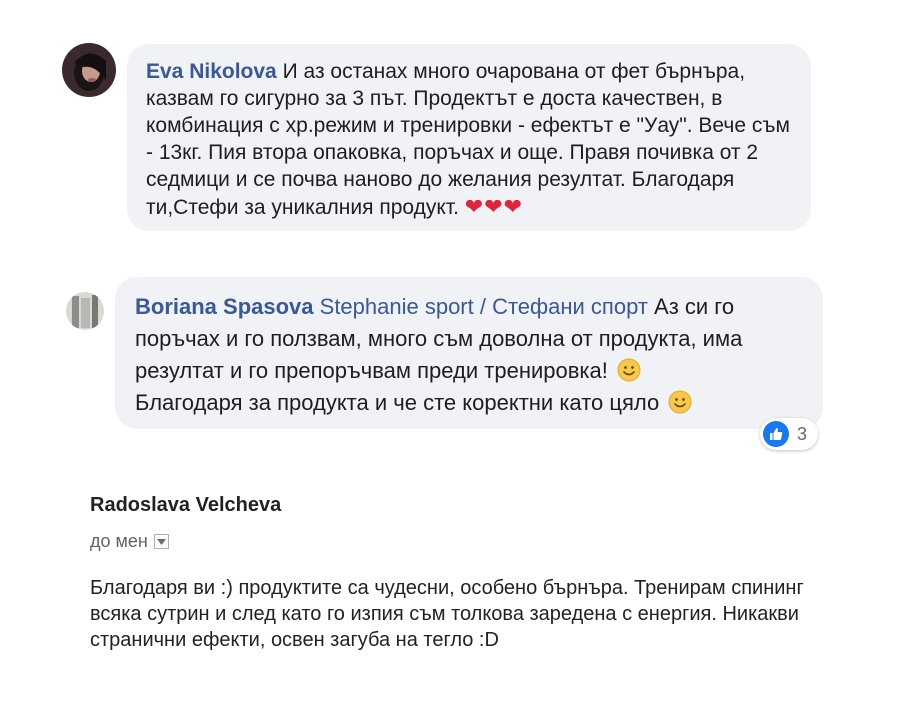 This screenshot has height=701, width=900. I want to click on email-recipient-row: до мен, so click(129, 541).